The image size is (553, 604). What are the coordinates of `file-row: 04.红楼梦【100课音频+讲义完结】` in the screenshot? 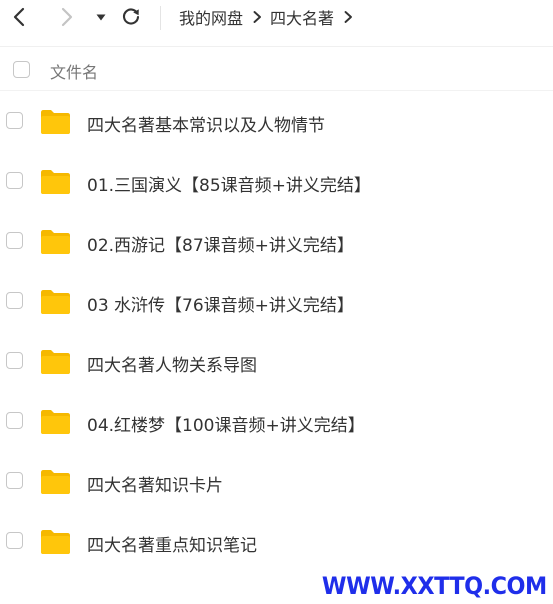 It's located at (276, 422).